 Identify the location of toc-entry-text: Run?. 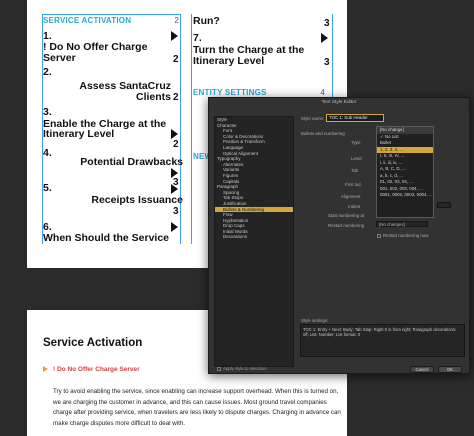
(206, 21).